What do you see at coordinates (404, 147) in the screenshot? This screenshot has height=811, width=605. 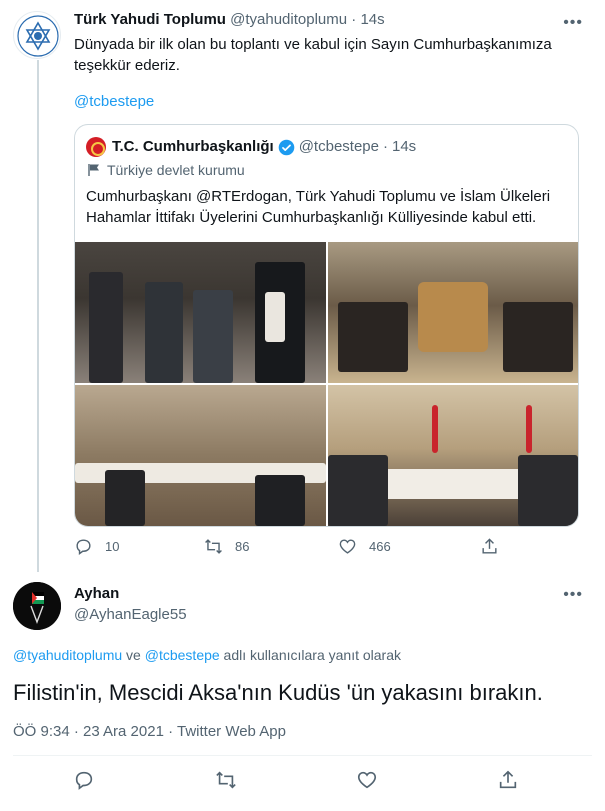 I see `quoted-tweet-time: 14s` at bounding box center [404, 147].